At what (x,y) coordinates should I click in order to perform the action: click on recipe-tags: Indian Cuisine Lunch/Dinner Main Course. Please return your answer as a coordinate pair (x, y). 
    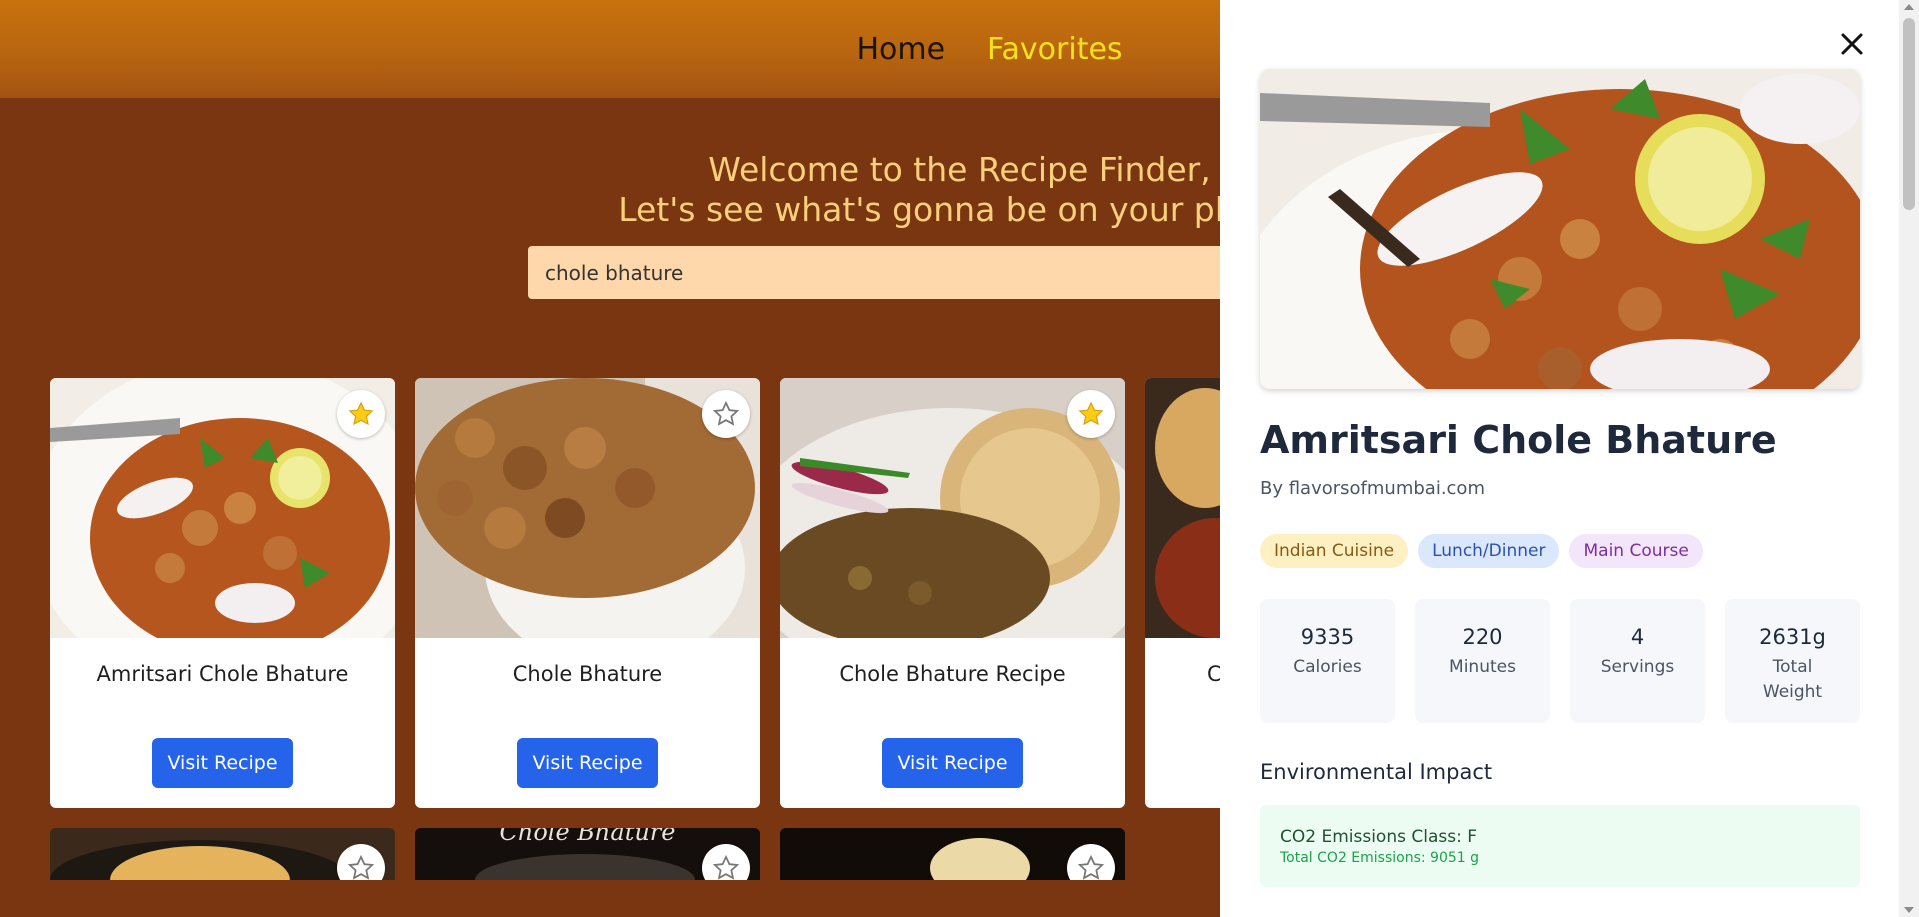
    Looking at the image, I should click on (1481, 551).